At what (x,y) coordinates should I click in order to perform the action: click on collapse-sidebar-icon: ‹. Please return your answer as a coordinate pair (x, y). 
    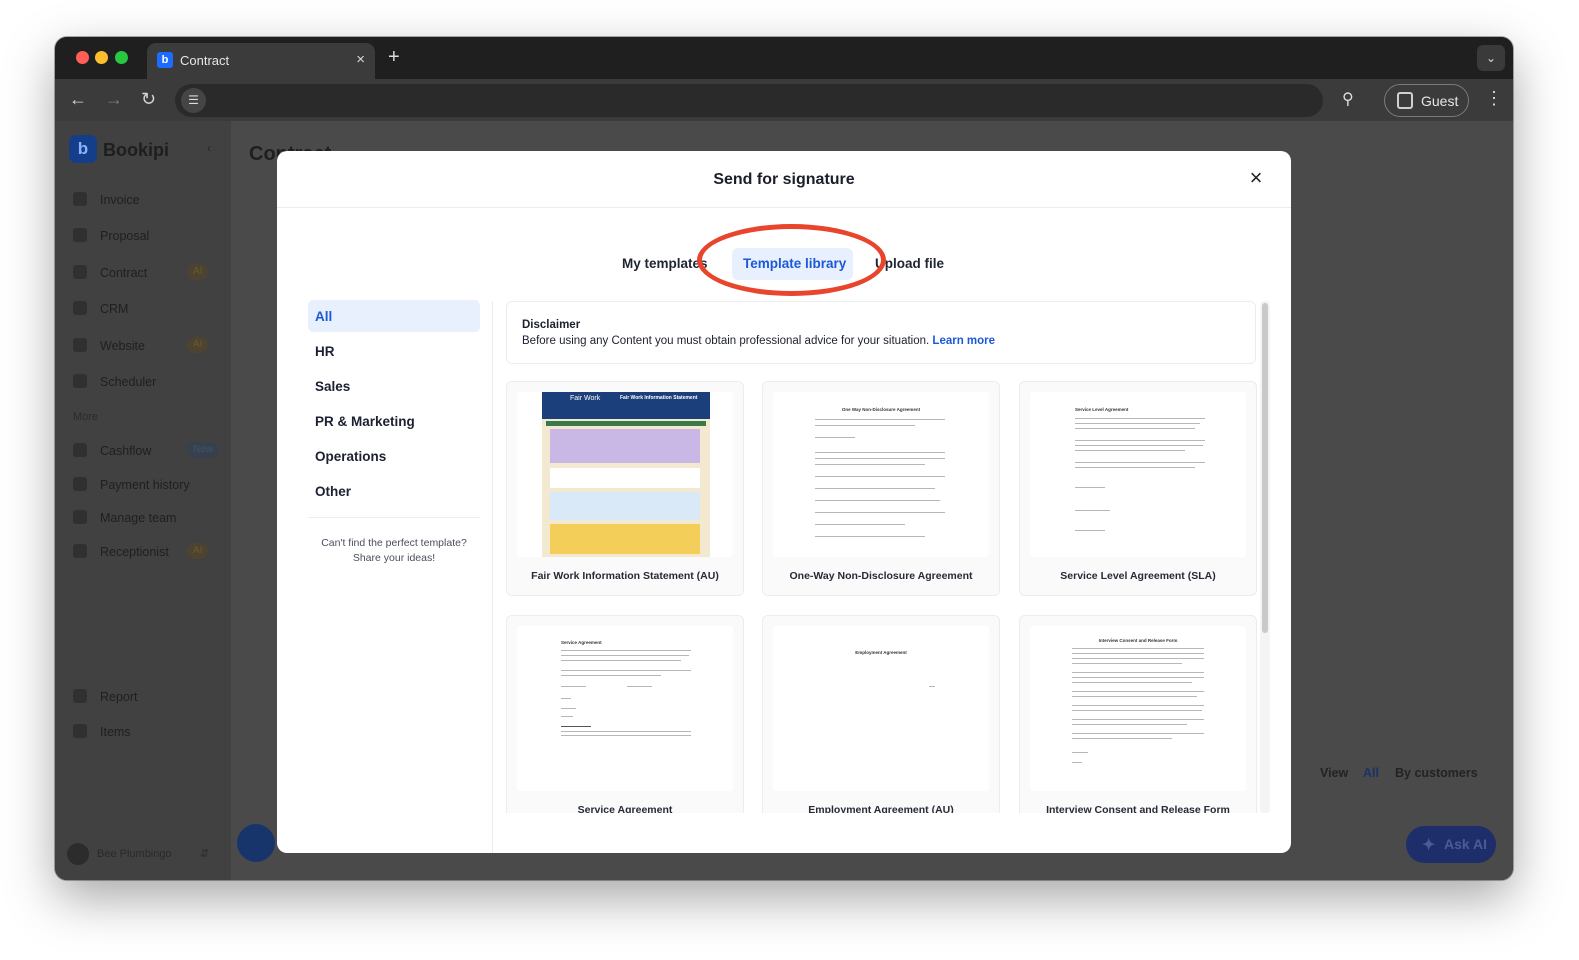
    Looking at the image, I should click on (209, 148).